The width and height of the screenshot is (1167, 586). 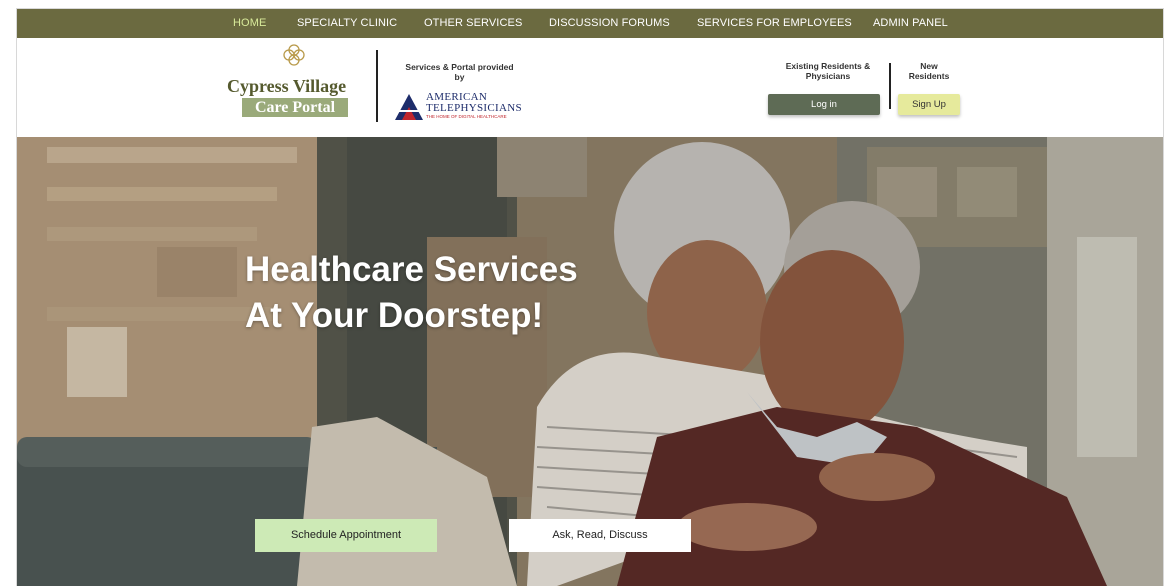 I want to click on hero-title-line1: Healthcare Services, so click(x=411, y=269).